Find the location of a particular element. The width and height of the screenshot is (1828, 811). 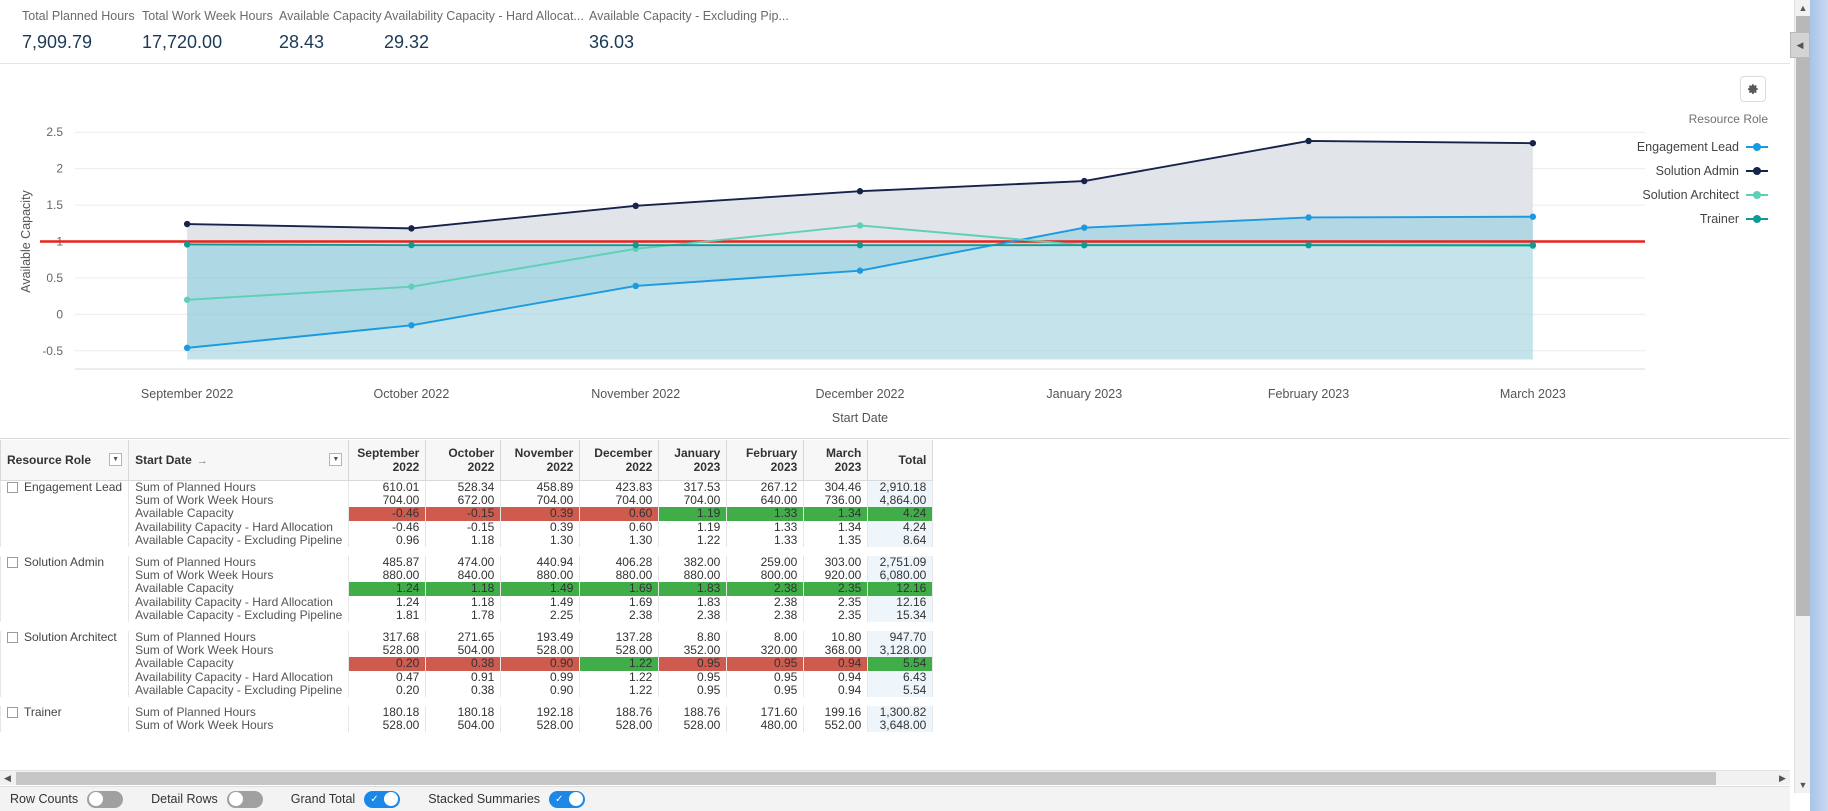

data-cell: 304.46 is located at coordinates (836, 487).